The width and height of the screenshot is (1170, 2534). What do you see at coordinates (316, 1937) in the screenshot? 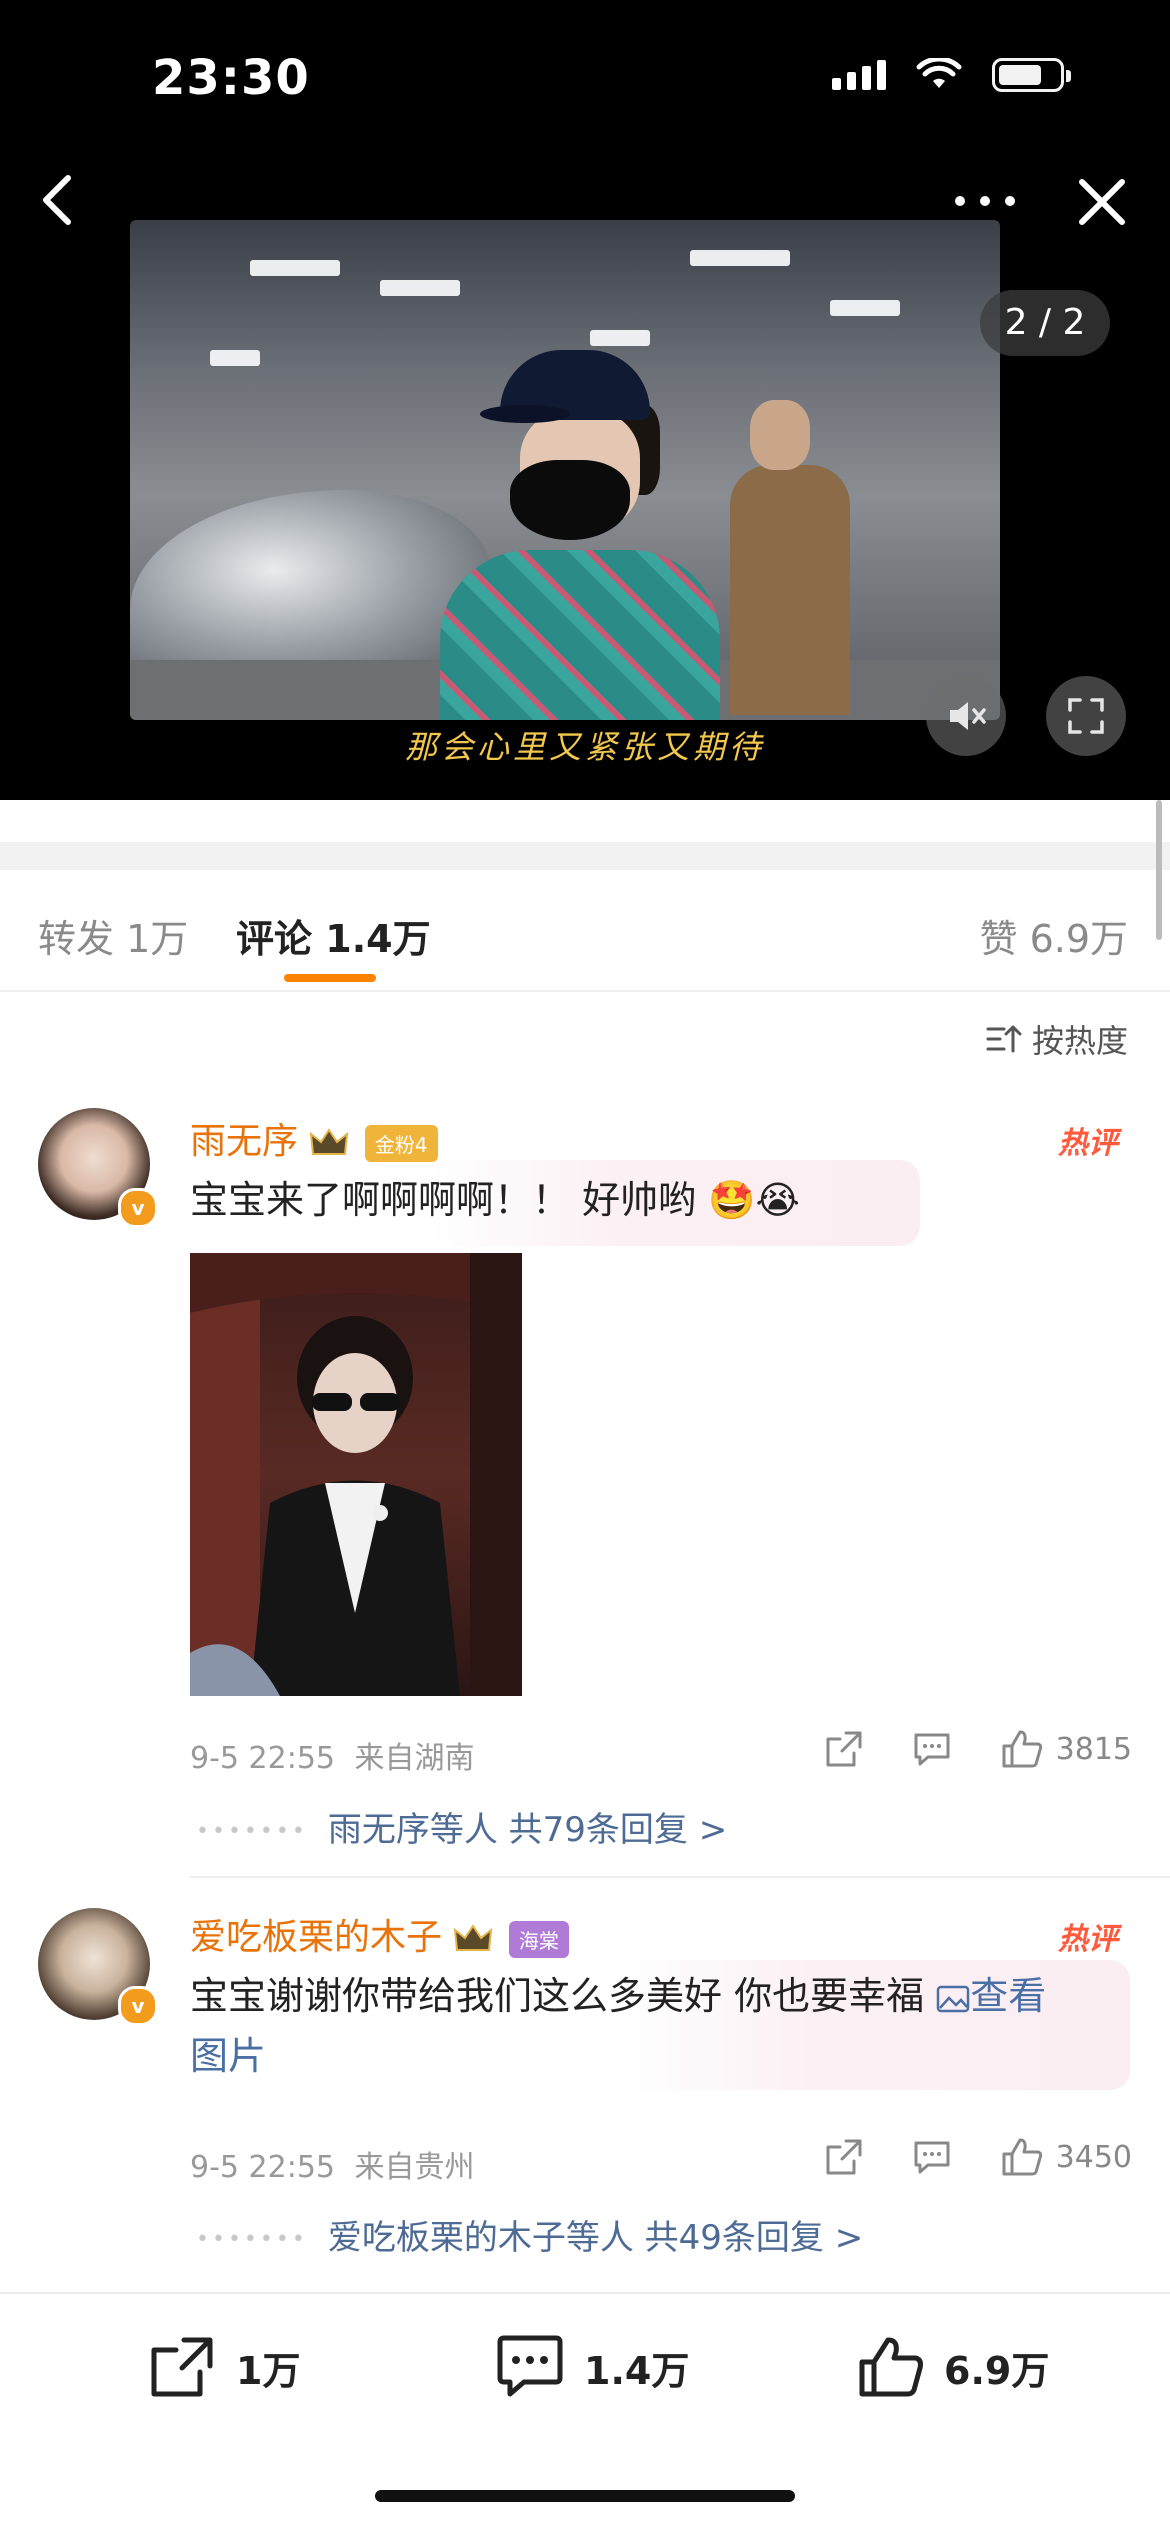
I see `username-text: 爱吃板栗的木子` at bounding box center [316, 1937].